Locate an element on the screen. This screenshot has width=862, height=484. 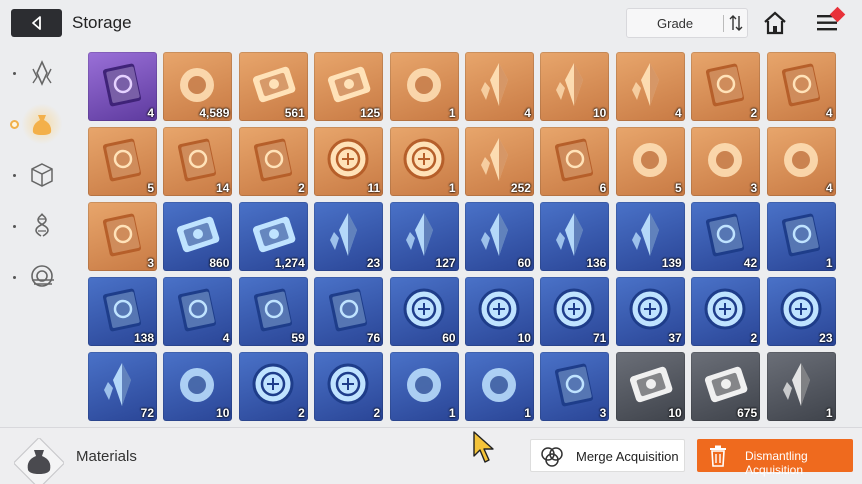
item-slot: 125 is located at coordinates (349, 86).